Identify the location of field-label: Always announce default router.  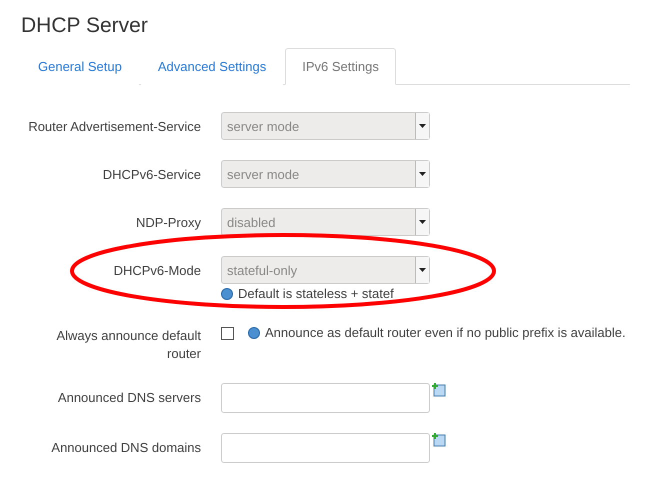
(128, 345).